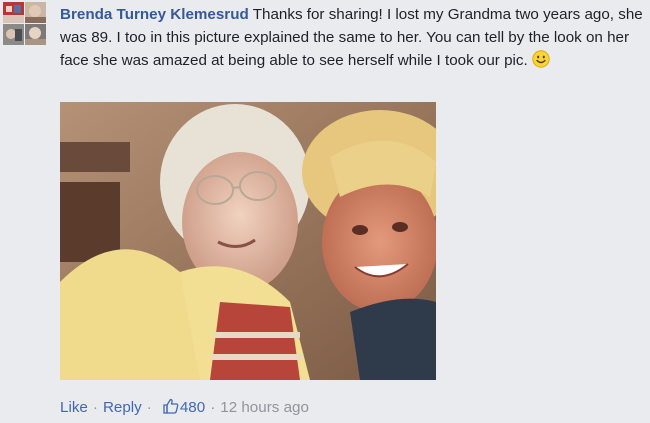 Image resolution: width=650 pixels, height=423 pixels. I want to click on avatar, so click(25, 24).